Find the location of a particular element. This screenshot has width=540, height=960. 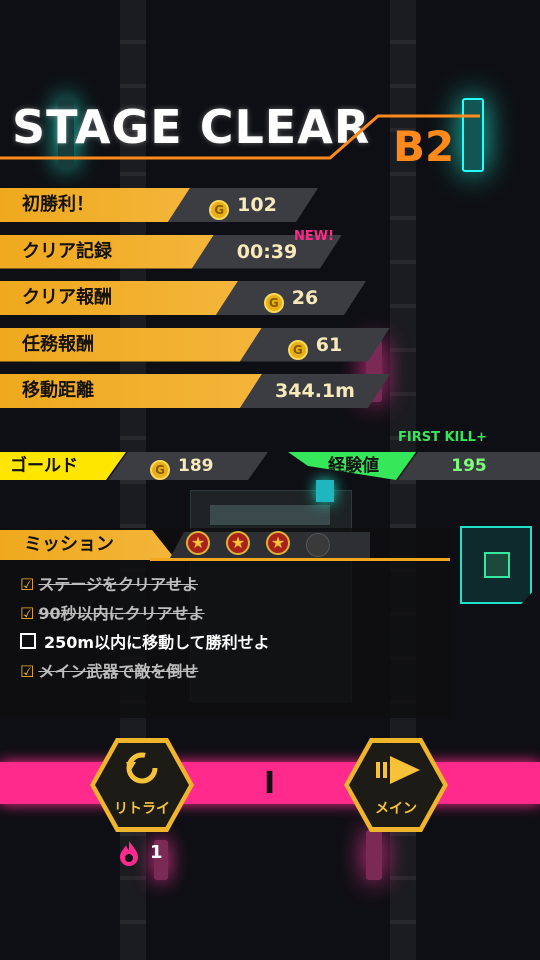

reward-row-value: 344.1m is located at coordinates (315, 391).